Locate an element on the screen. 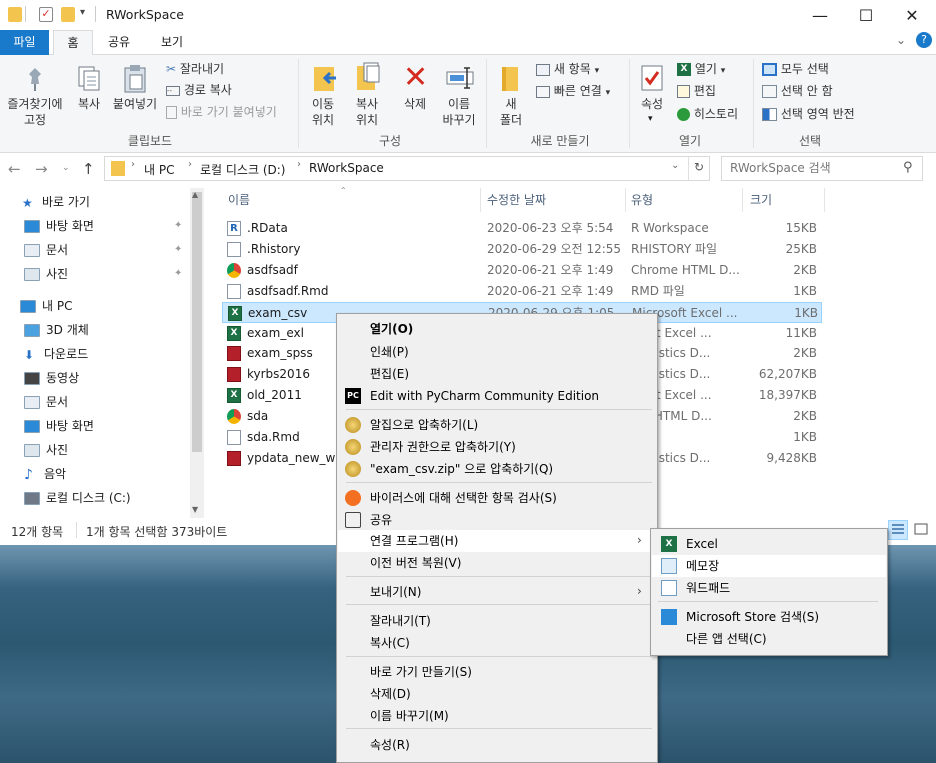  delete-button: ✕ 삭제 is located at coordinates (415, 95).